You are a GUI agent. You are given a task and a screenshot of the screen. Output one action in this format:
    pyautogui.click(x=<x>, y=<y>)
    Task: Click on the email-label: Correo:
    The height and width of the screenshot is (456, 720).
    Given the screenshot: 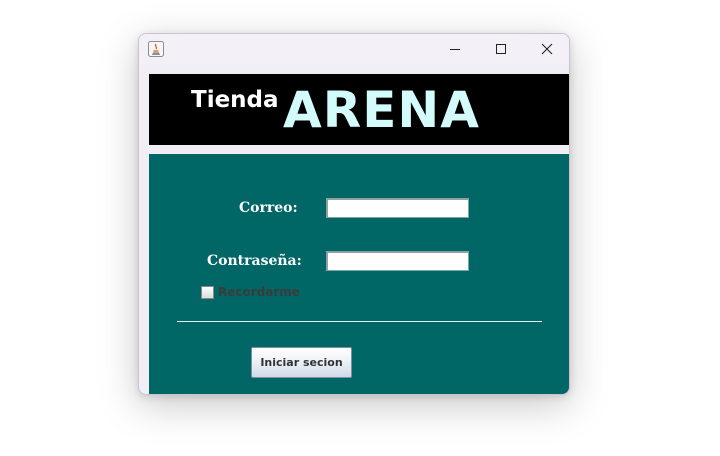 What is the action you would take?
    pyautogui.click(x=268, y=208)
    